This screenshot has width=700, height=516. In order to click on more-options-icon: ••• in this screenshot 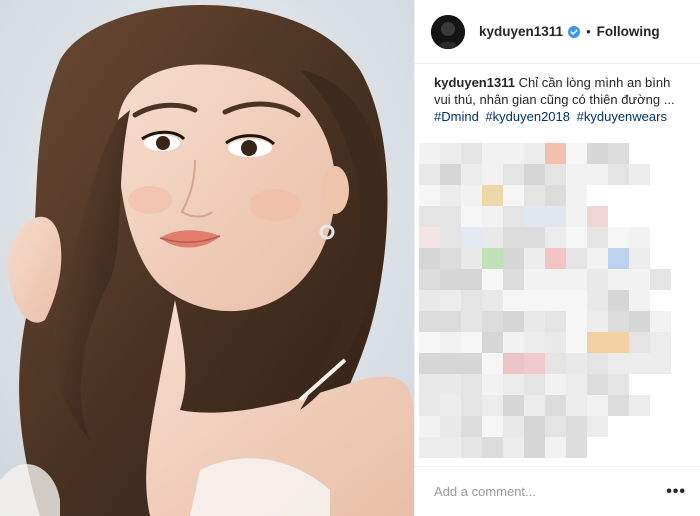, I will do `click(676, 492)`.